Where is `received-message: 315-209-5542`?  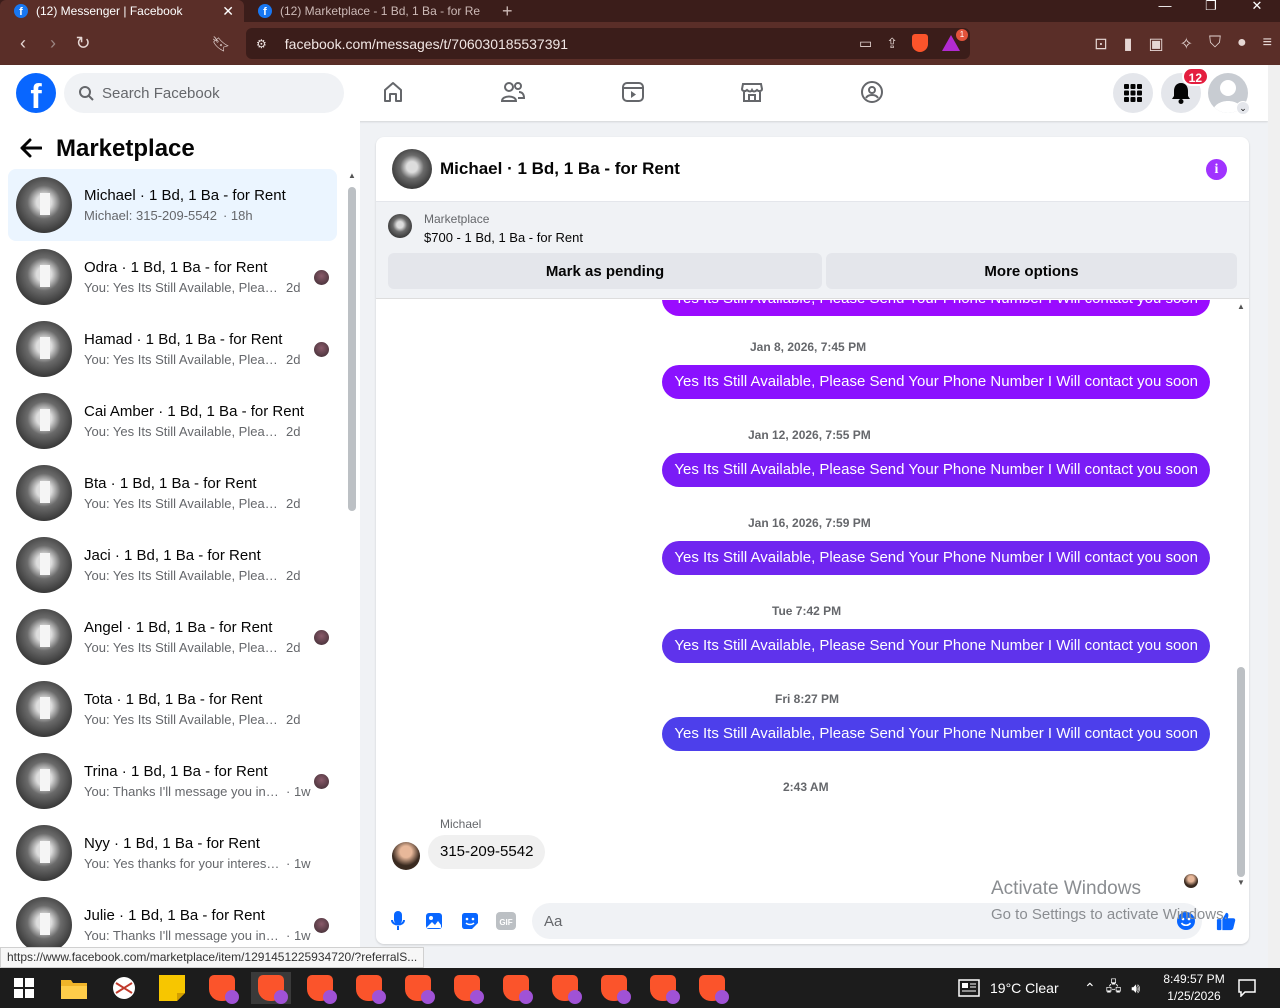 received-message: 315-209-5542 is located at coordinates (487, 852).